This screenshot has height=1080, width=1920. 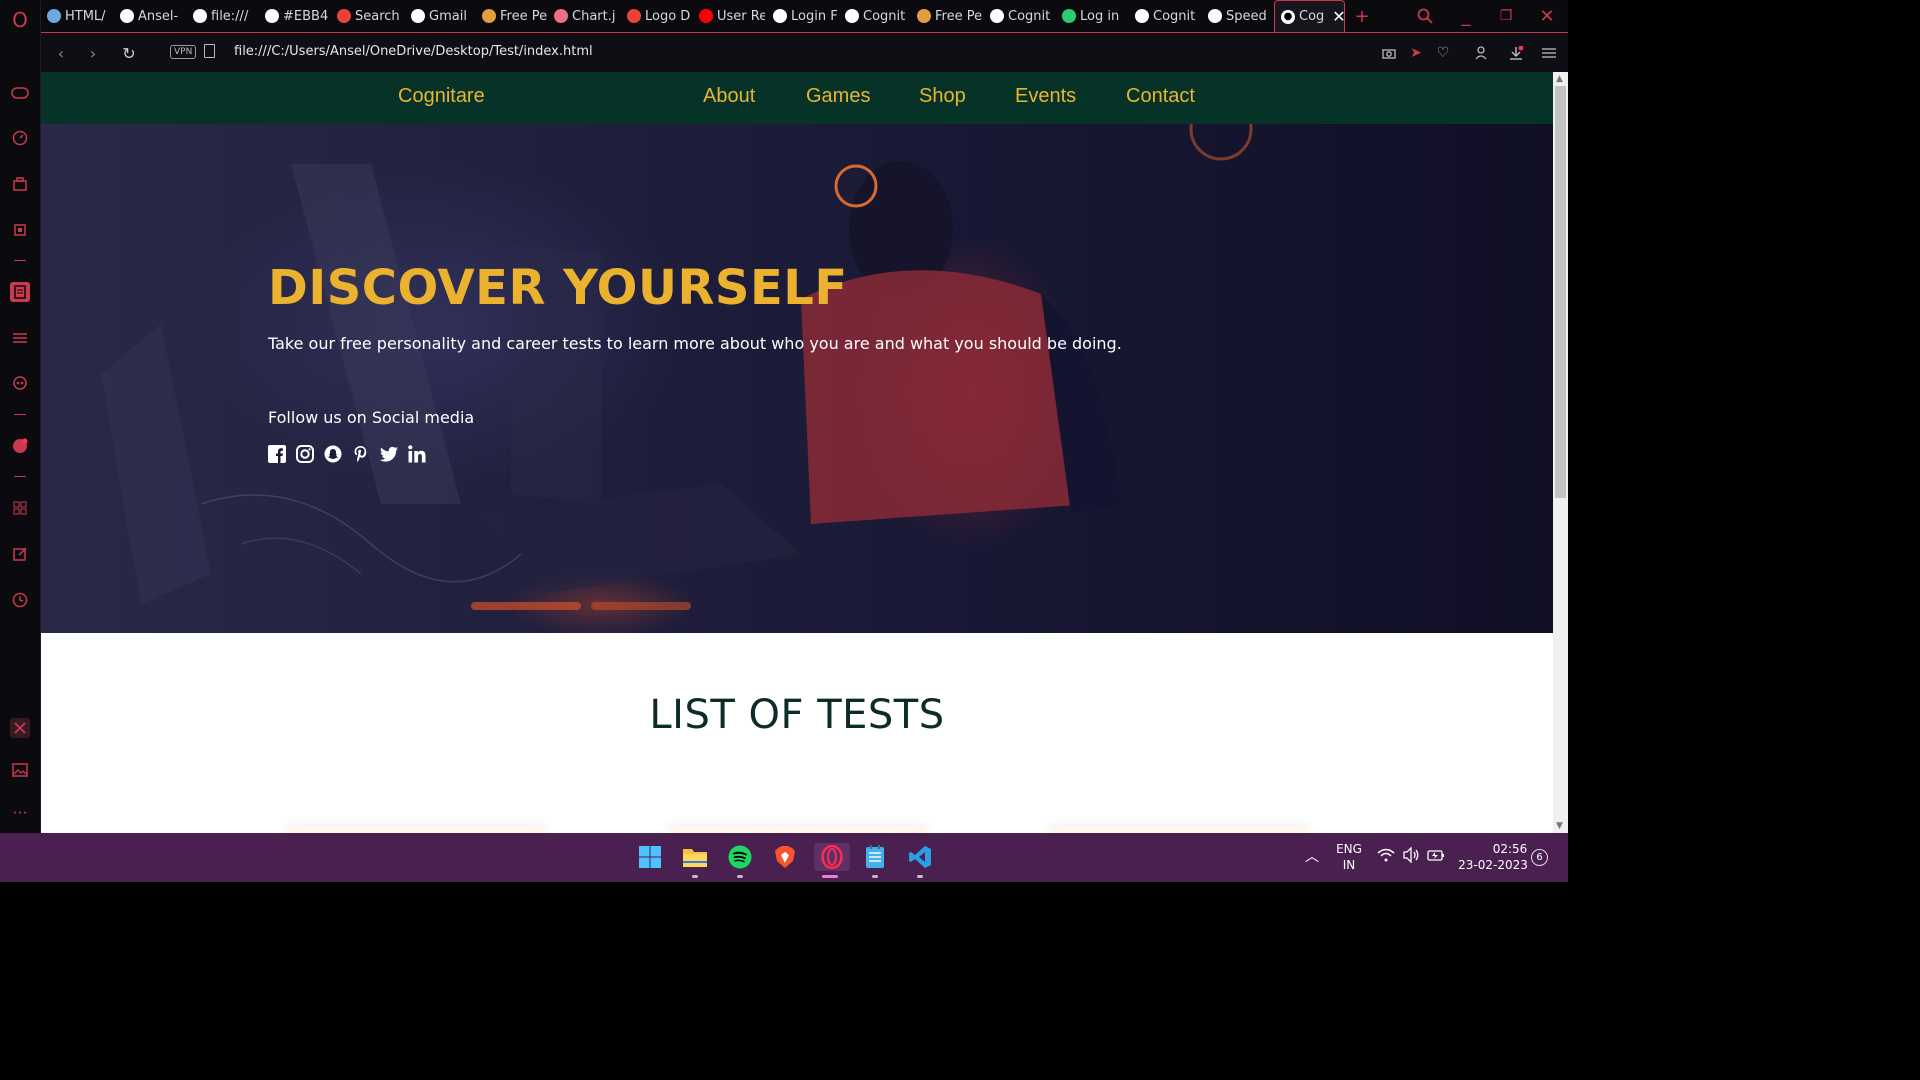 What do you see at coordinates (20, 20) in the screenshot?
I see `opera-logo-icon: O` at bounding box center [20, 20].